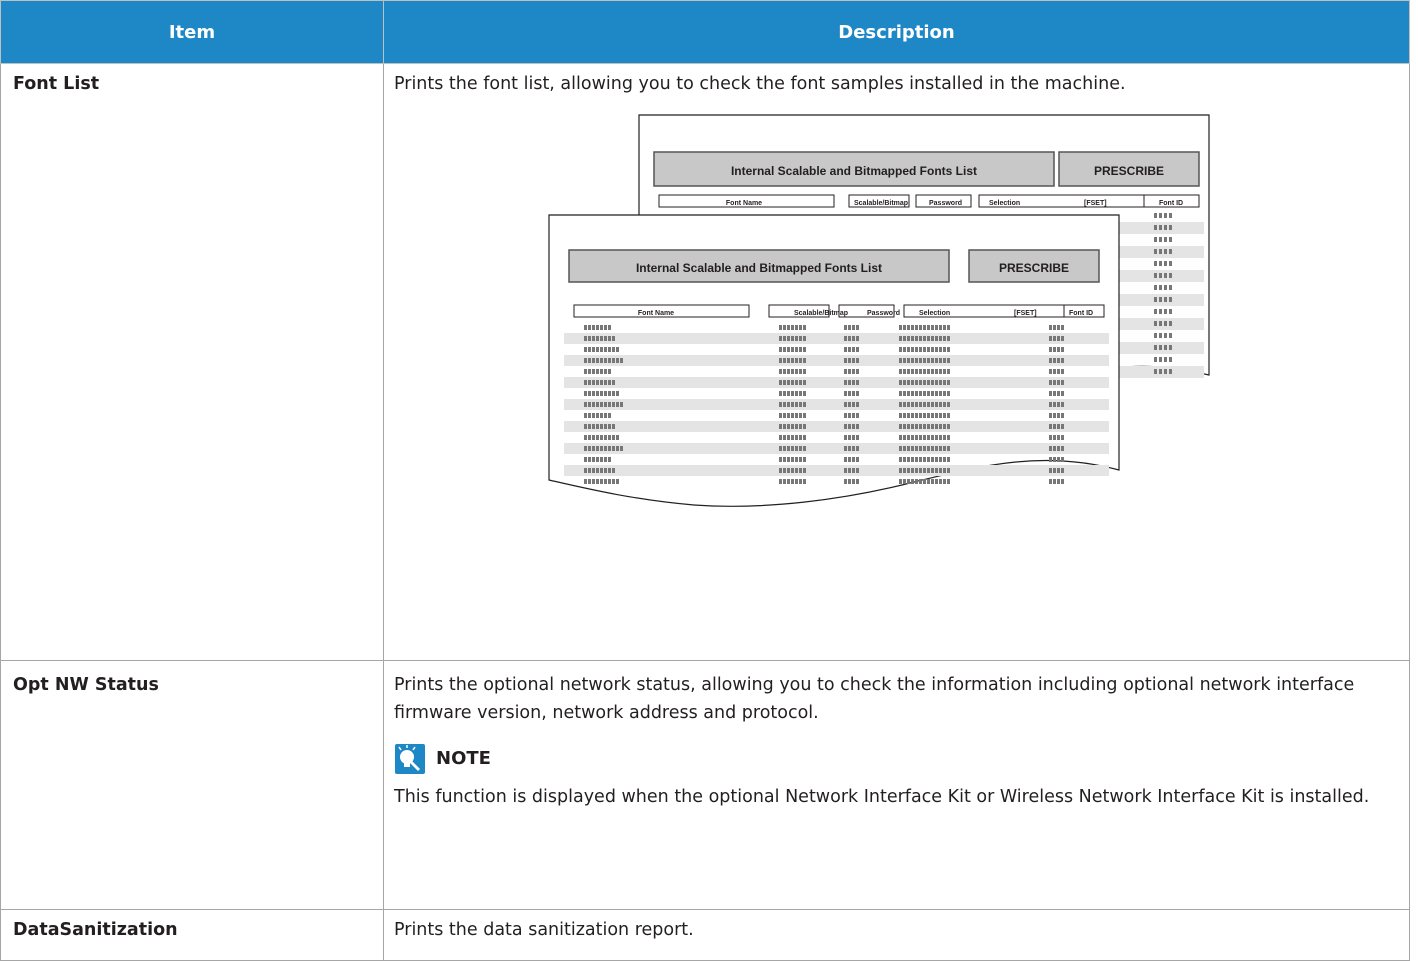 Image resolution: width=1418 pixels, height=961 pixels. I want to click on front-row-band, so click(836, 404).